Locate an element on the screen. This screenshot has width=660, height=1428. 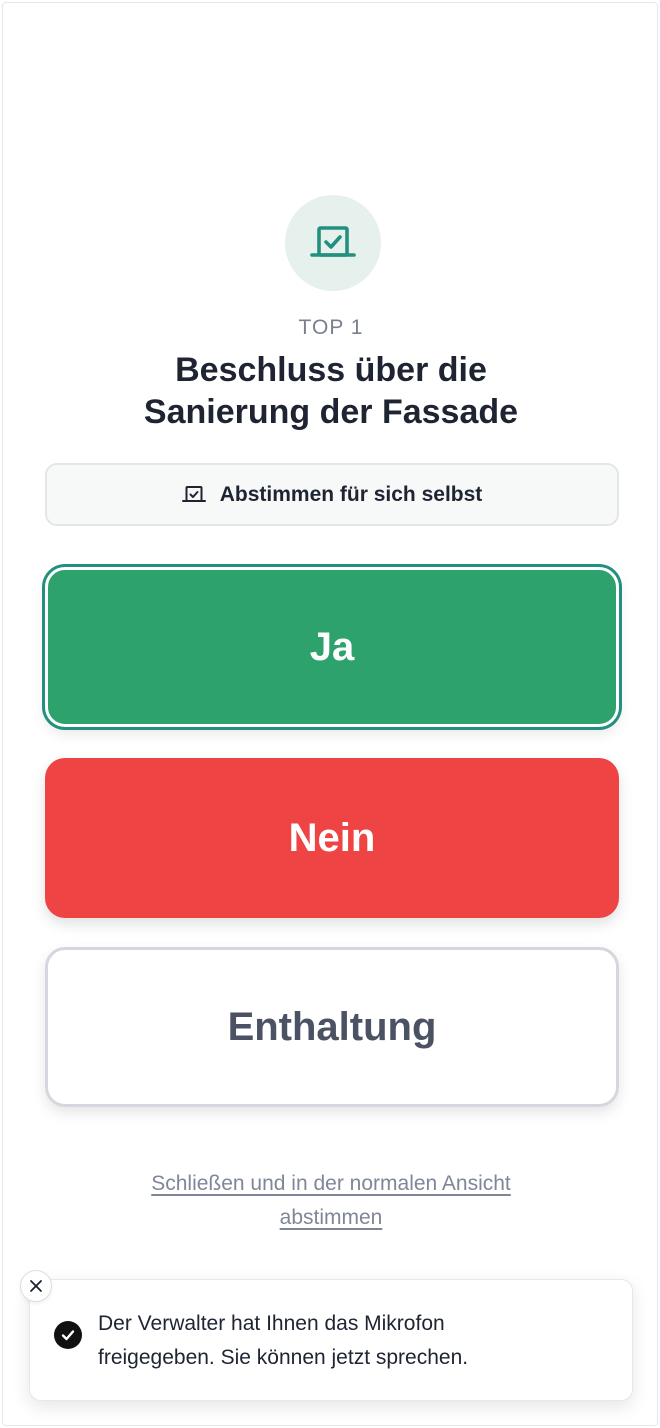
check-circle-icon is located at coordinates (68, 1335).